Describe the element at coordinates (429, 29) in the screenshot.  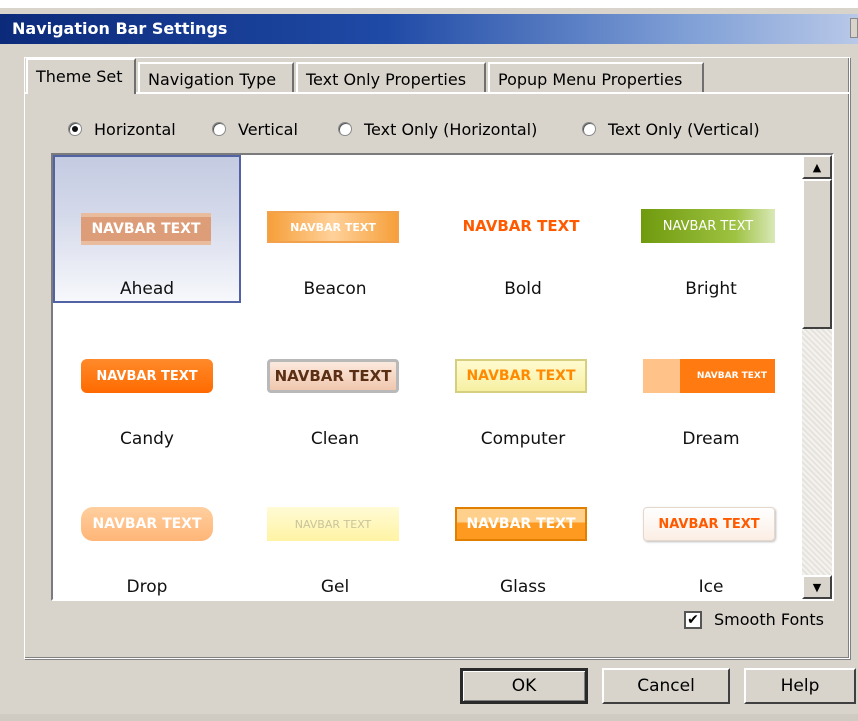
I see `title-bar: Navigation Bar Settings` at that location.